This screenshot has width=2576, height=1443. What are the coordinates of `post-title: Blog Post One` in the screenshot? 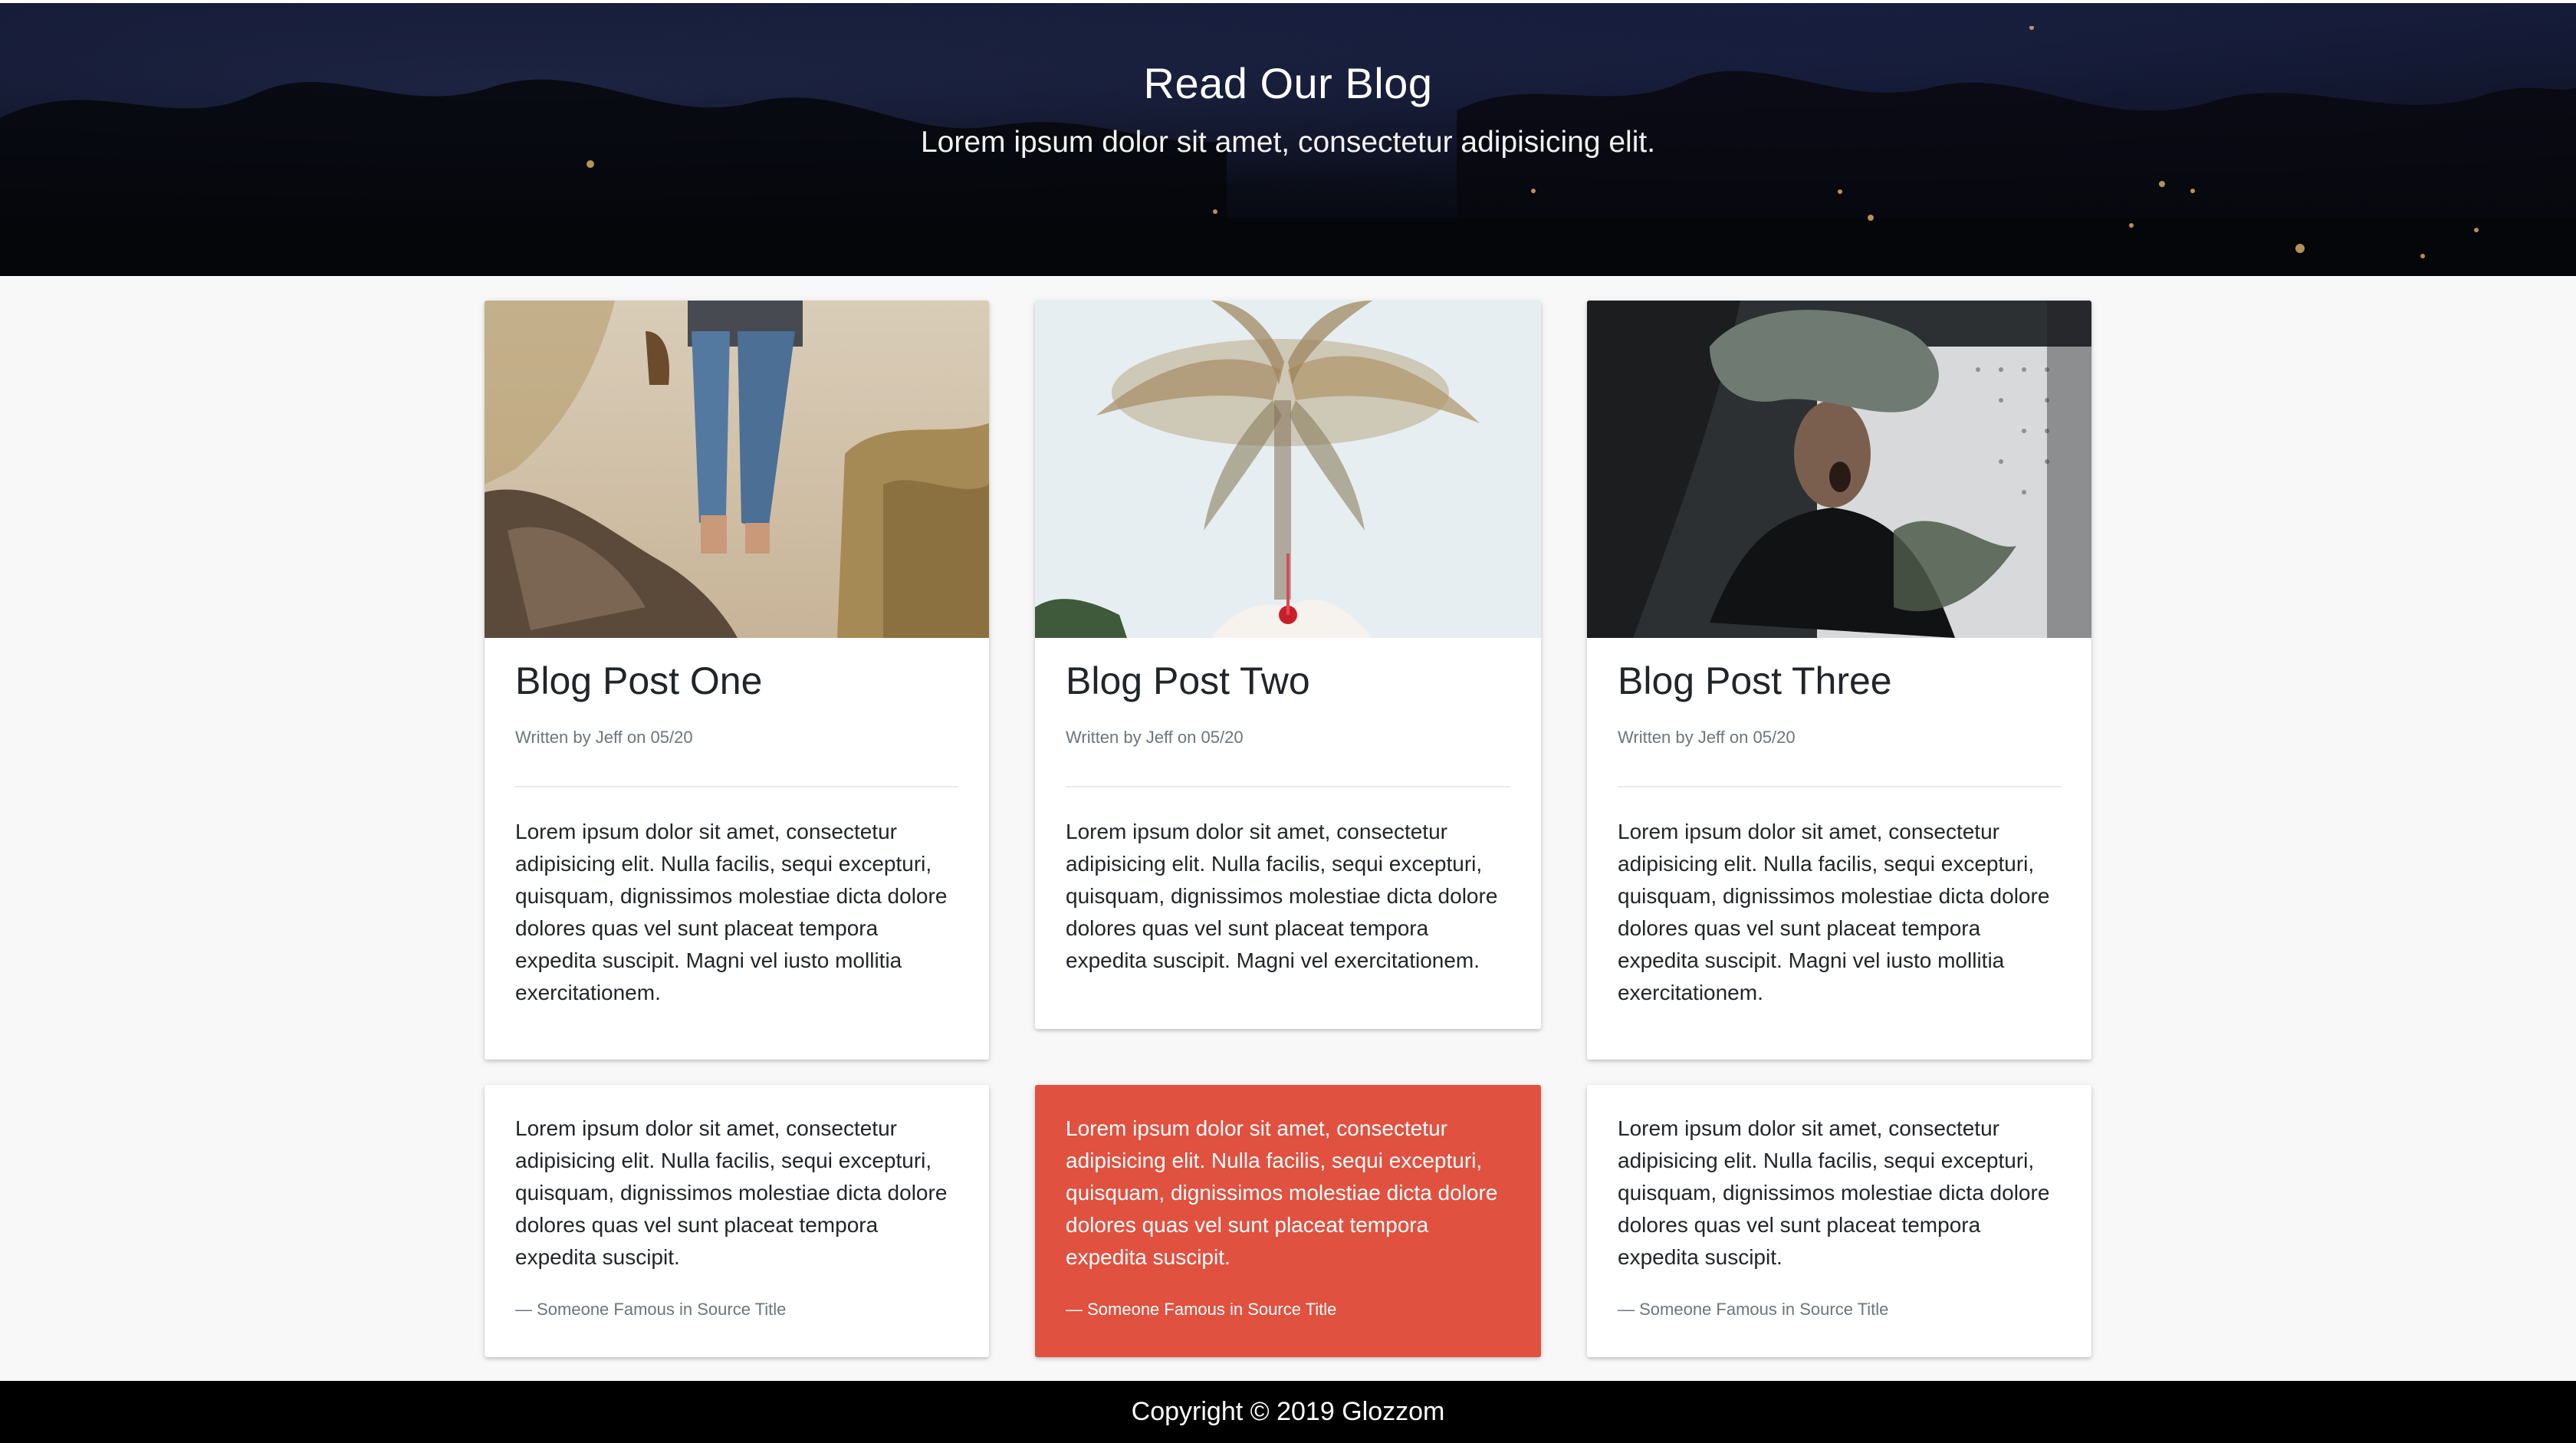 It's located at (638, 681).